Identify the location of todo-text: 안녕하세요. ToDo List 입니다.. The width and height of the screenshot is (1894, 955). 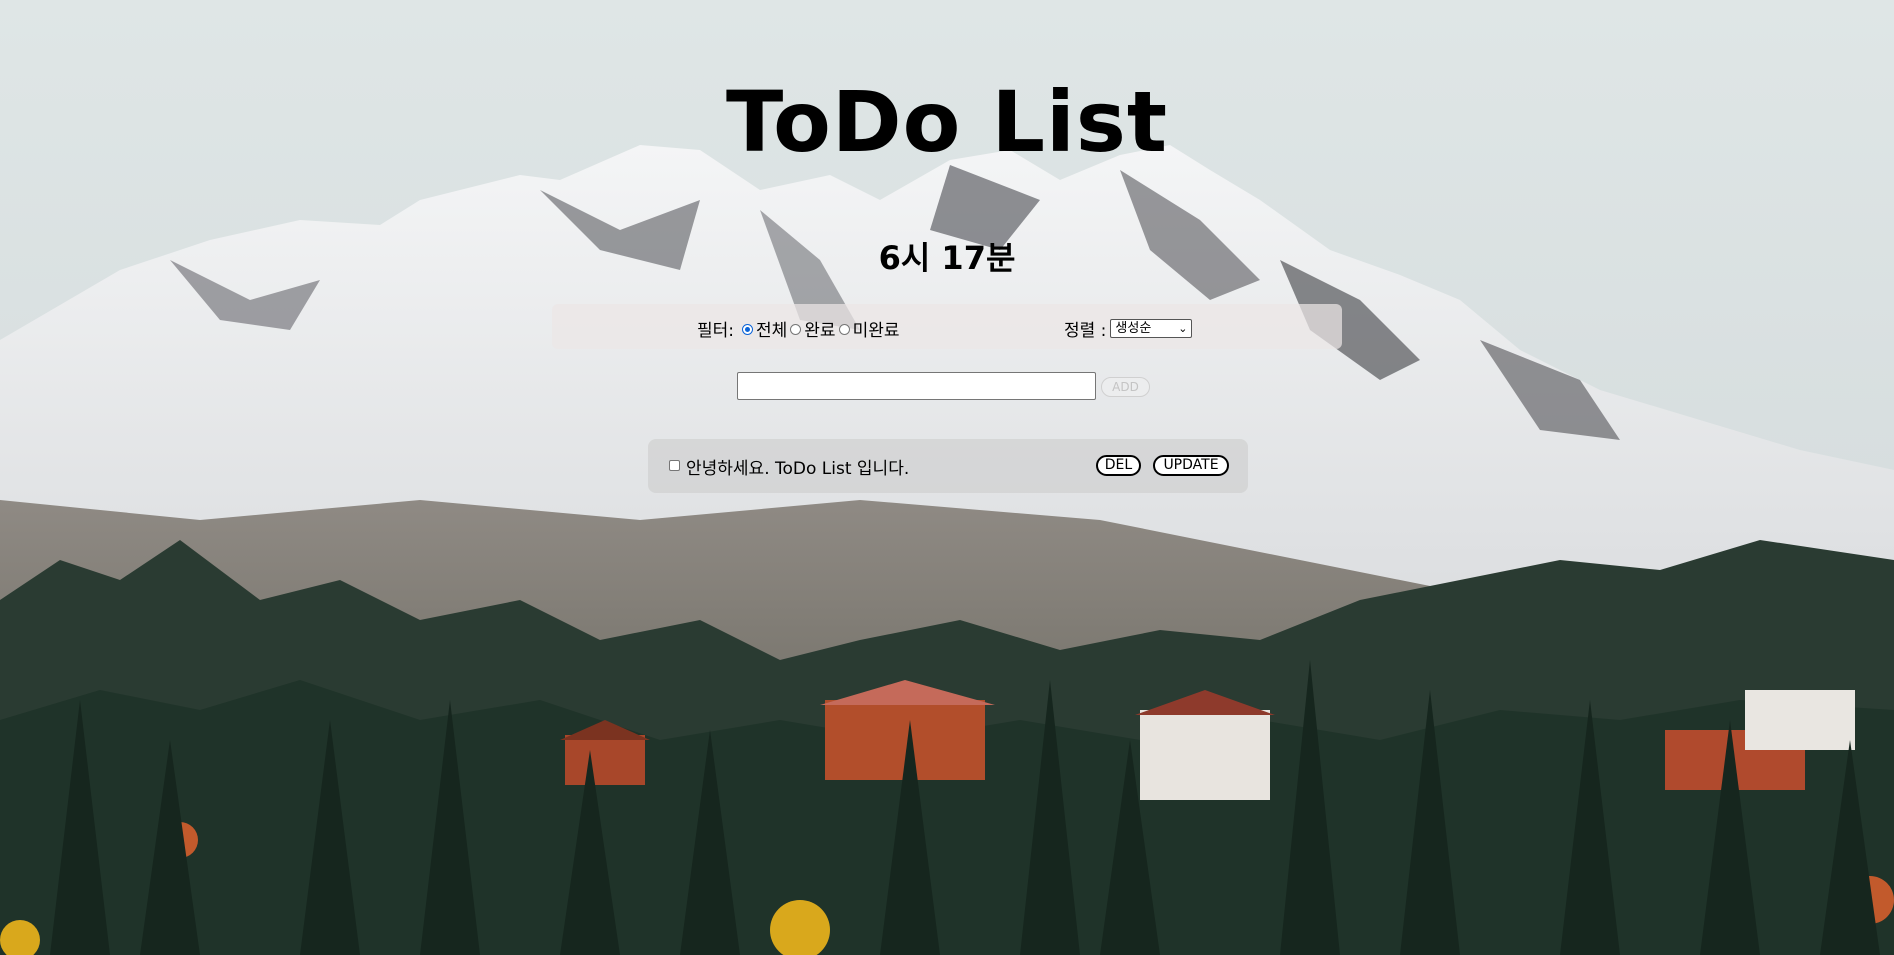
(798, 469).